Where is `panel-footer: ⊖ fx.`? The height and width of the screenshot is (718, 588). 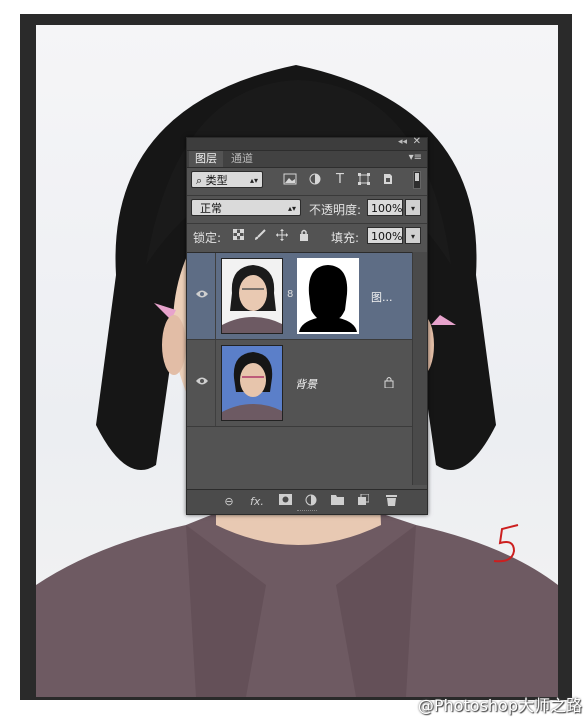
panel-footer: ⊖ fx. is located at coordinates (307, 501).